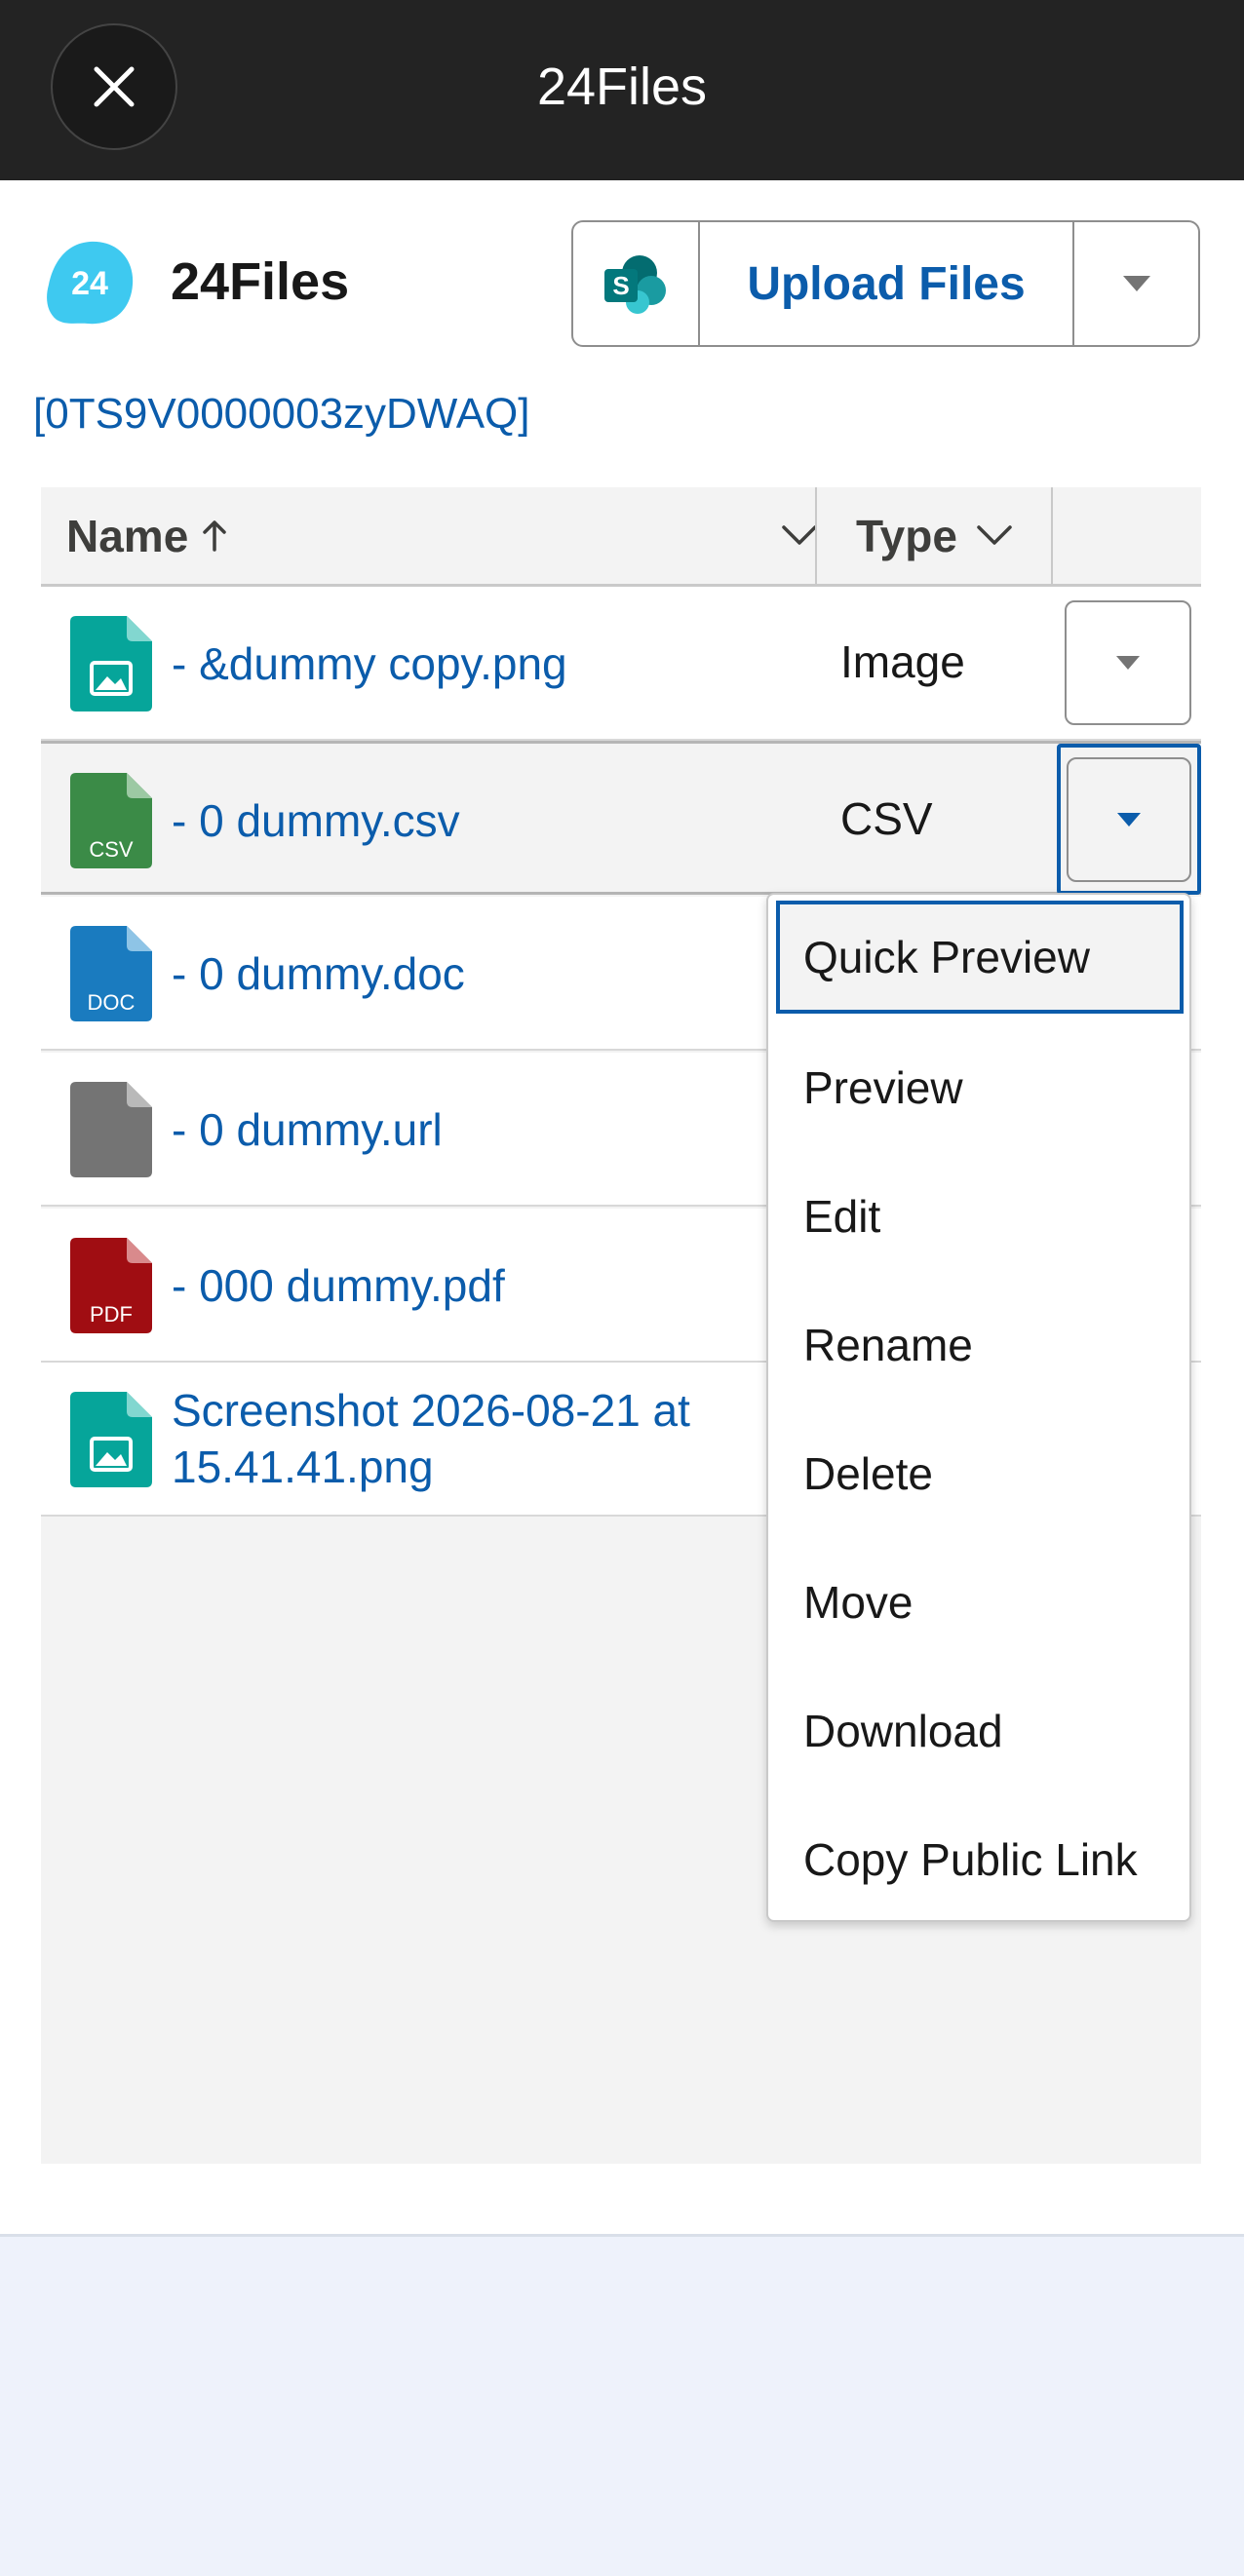  Describe the element at coordinates (474, 1129) in the screenshot. I see `file-name-link: - 0 dummy.url` at that location.